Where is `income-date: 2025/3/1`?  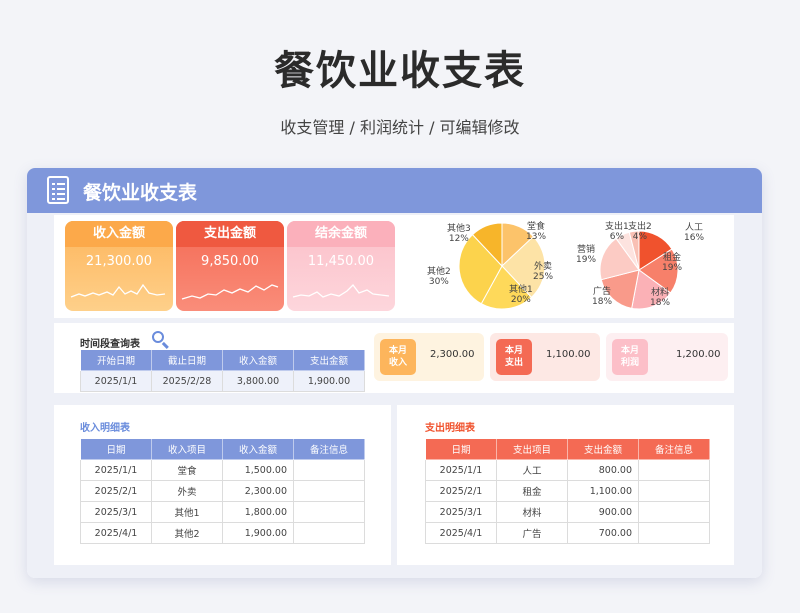
income-date: 2025/3/1 is located at coordinates (116, 512).